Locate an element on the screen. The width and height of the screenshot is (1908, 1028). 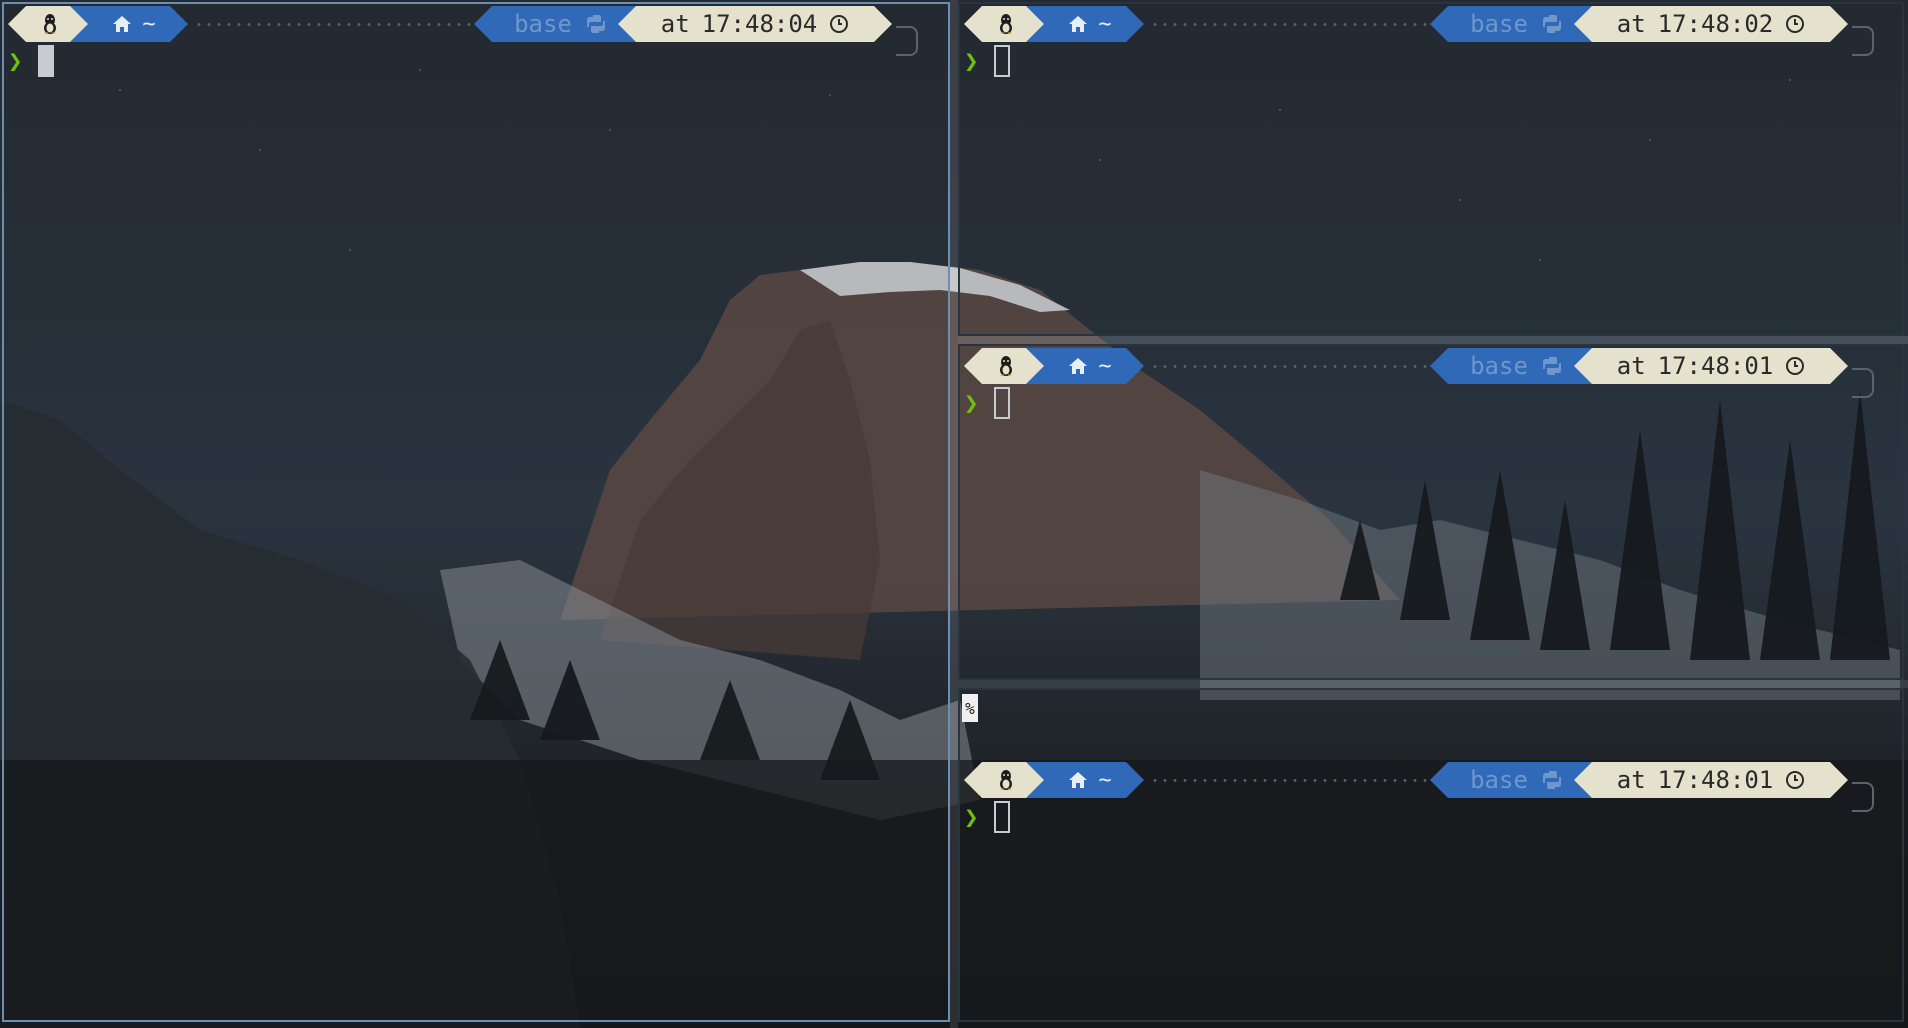
time-segment: at 17:48:02 is located at coordinates (1711, 24).